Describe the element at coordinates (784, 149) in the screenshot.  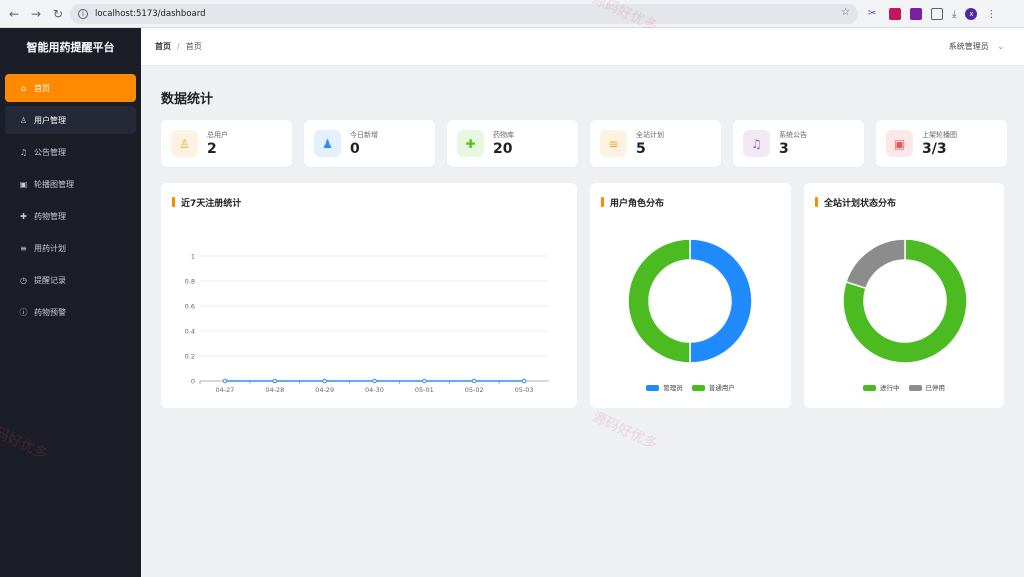
I see `stat-value: 3` at that location.